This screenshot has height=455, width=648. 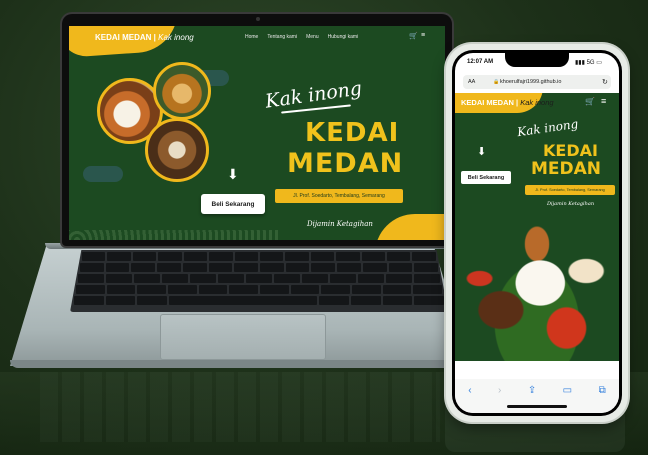 I want to click on cloud-decoration, so click(x=103, y=174).